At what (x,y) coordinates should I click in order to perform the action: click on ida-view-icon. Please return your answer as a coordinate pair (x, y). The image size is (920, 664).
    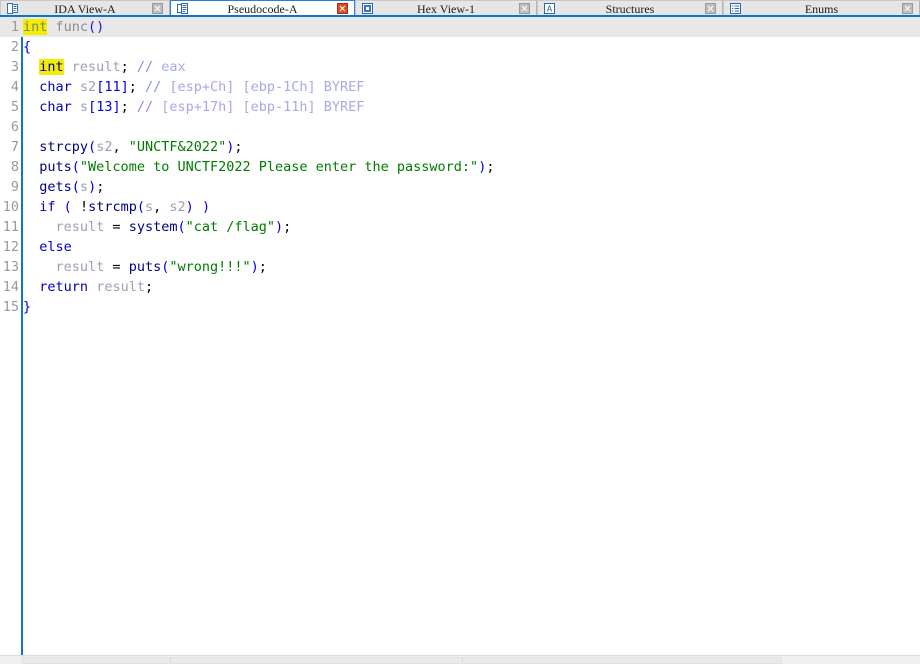
    Looking at the image, I should click on (12, 8).